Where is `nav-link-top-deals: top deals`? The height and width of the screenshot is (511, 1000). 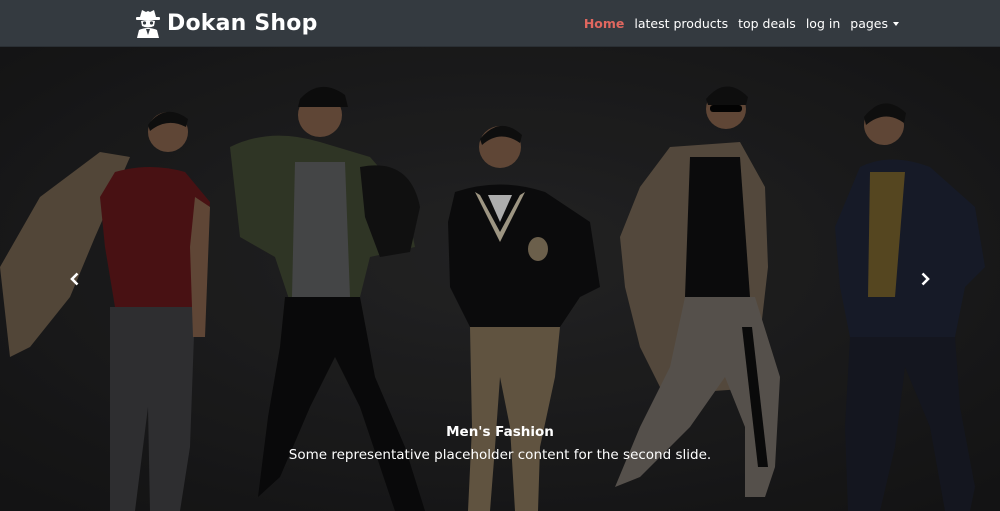 nav-link-top-deals: top deals is located at coordinates (767, 23).